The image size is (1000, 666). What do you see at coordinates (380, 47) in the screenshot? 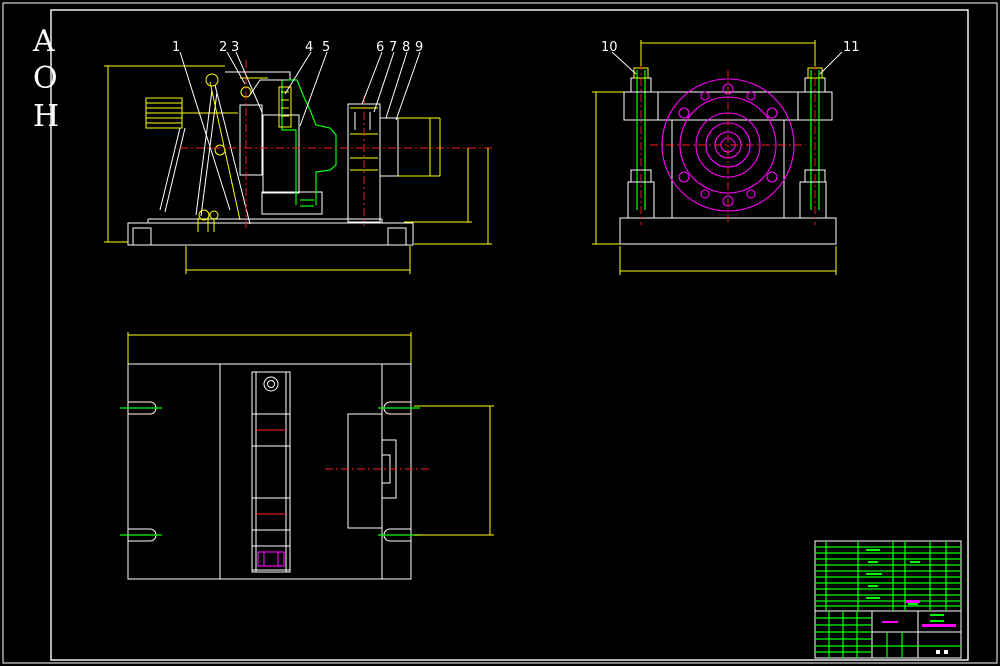
I see `balloon-6: 6` at bounding box center [380, 47].